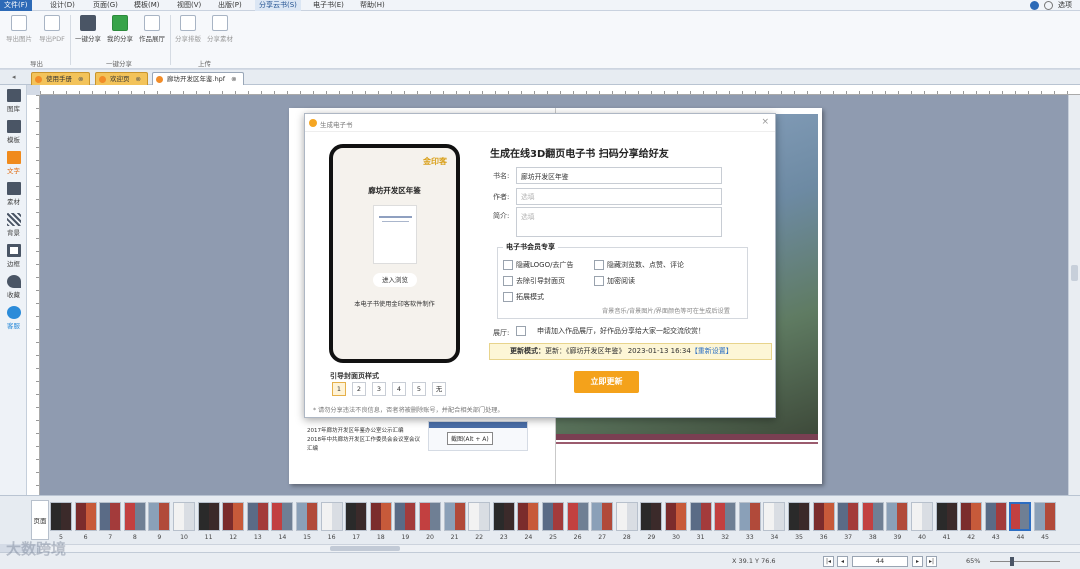 This screenshot has height=569, width=1080. What do you see at coordinates (13, 256) in the screenshot?
I see `tool-border: 边框` at bounding box center [13, 256].